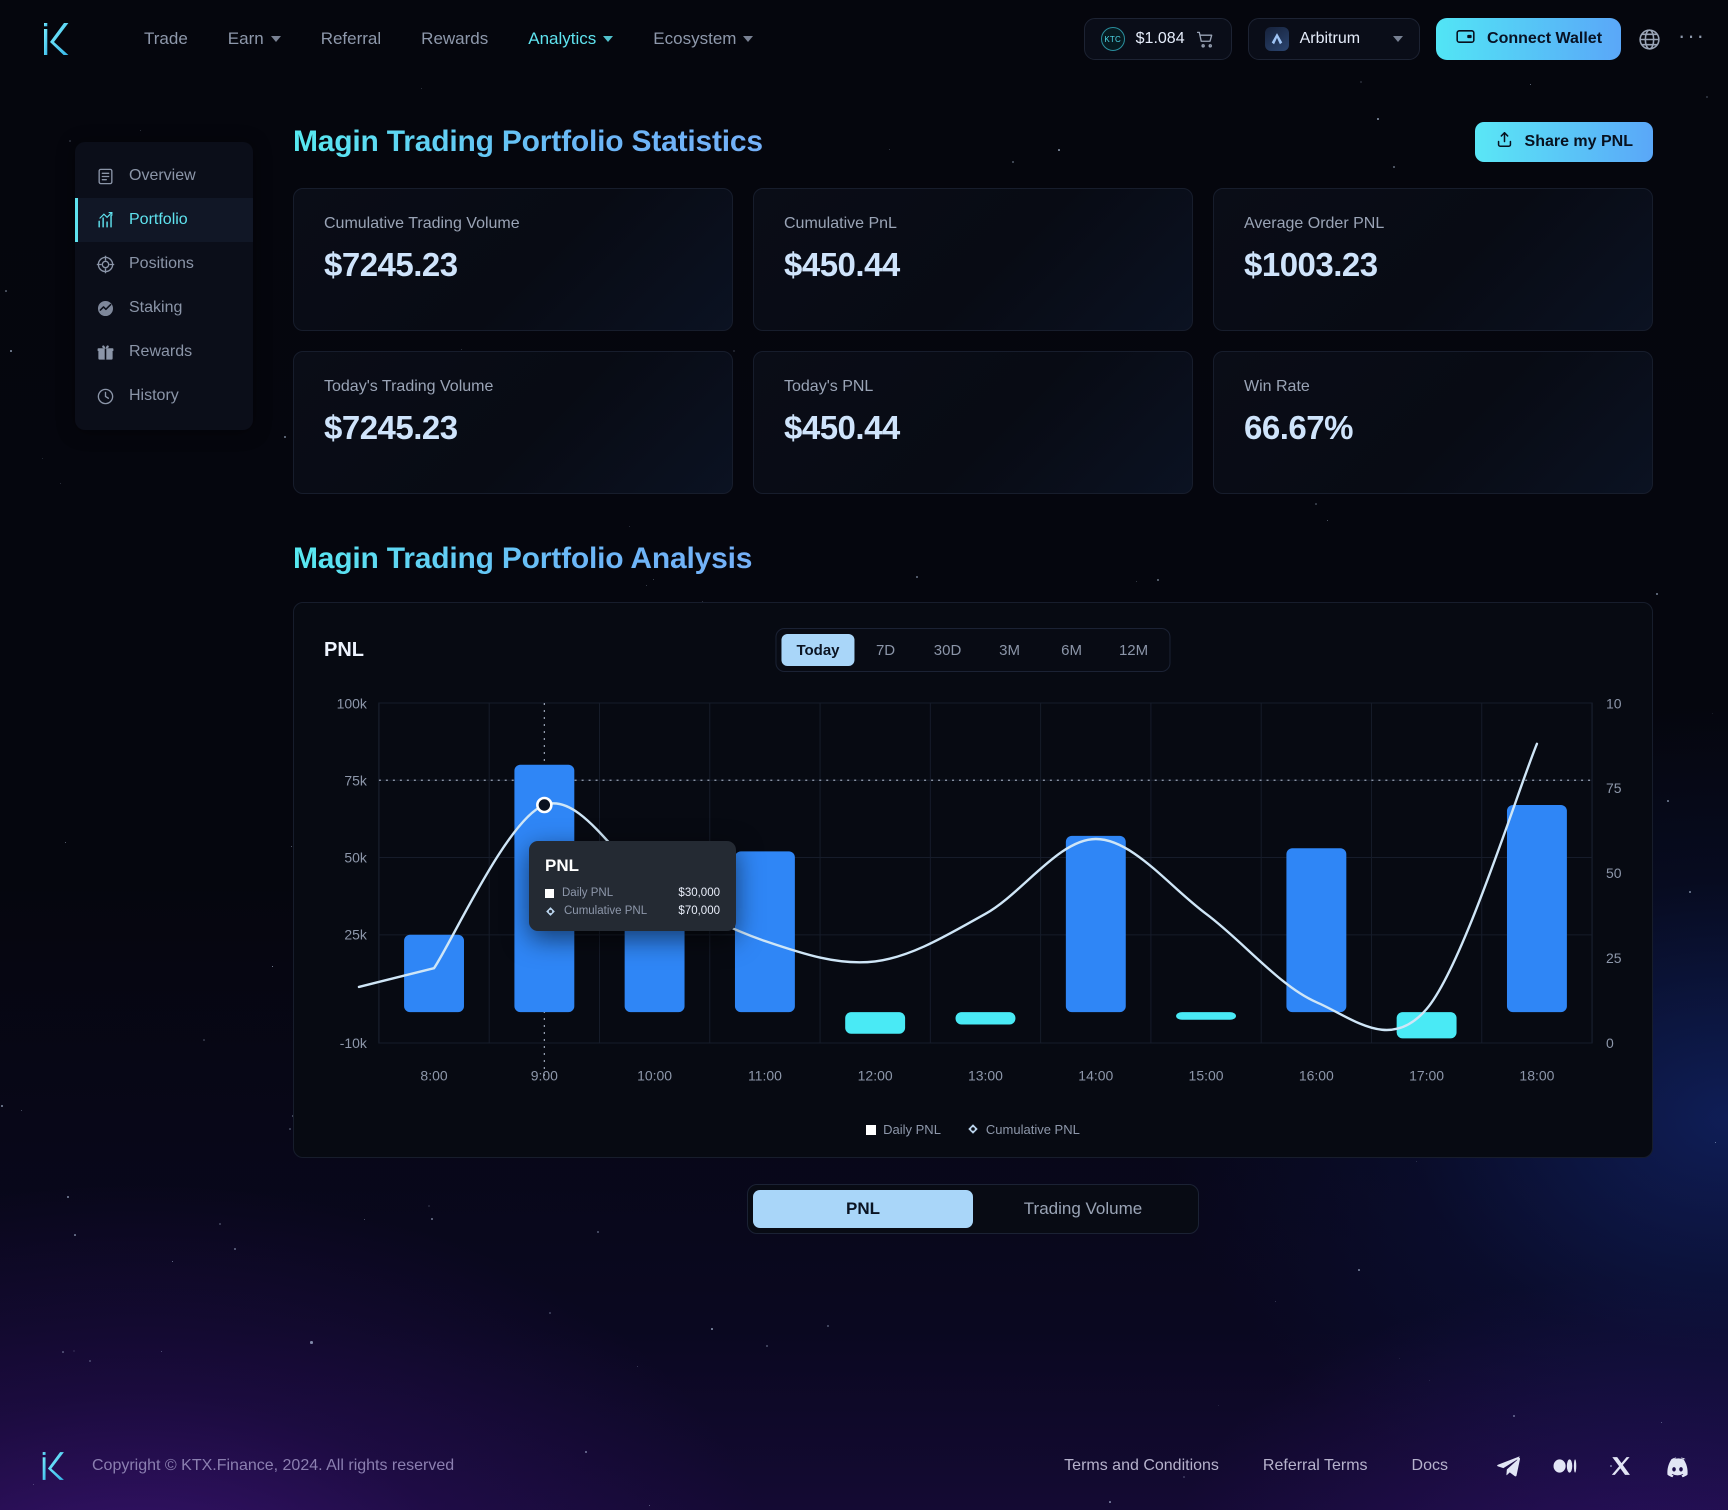 This screenshot has width=1728, height=1510. I want to click on bar-chart-up-icon, so click(105, 220).